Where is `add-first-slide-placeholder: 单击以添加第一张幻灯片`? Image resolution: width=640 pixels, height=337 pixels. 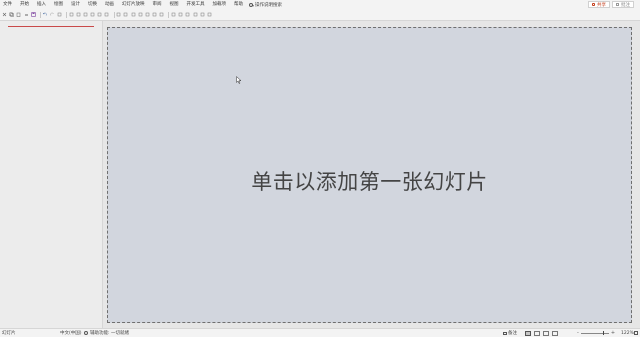 add-first-slide-placeholder: 单击以添加第一张幻灯片 is located at coordinates (369, 181).